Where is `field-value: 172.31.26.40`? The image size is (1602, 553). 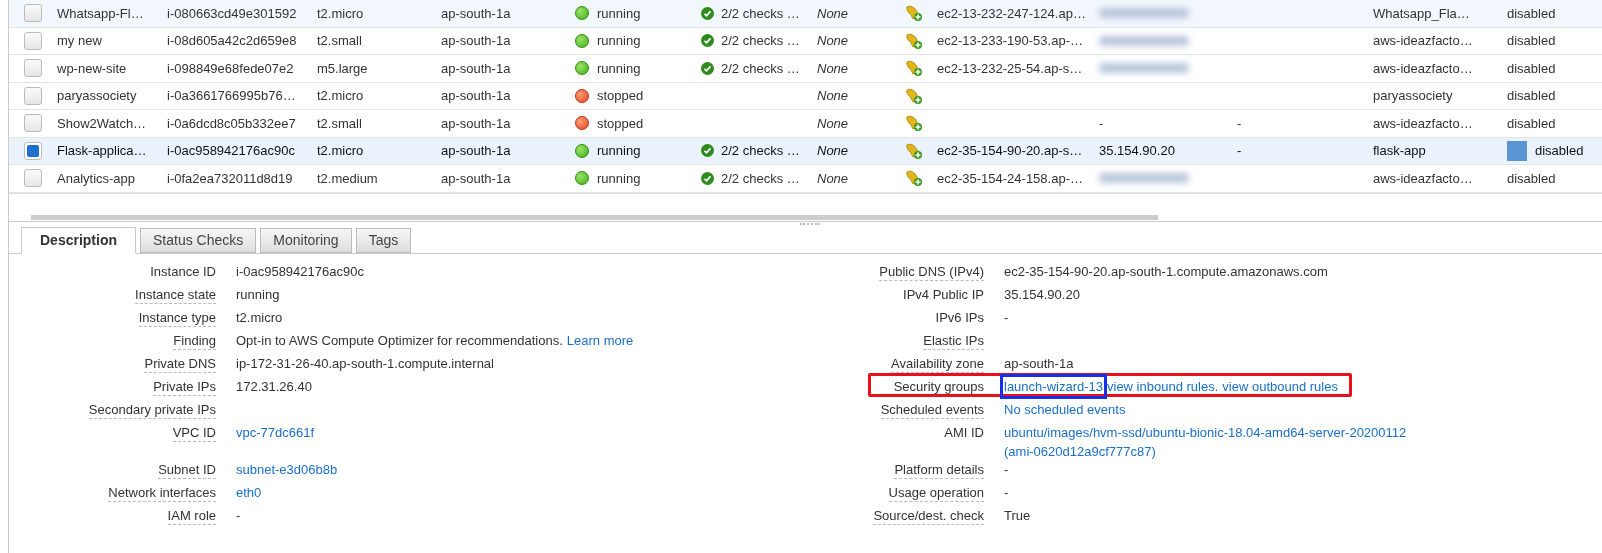
field-value: 172.31.26.40 is located at coordinates (274, 386).